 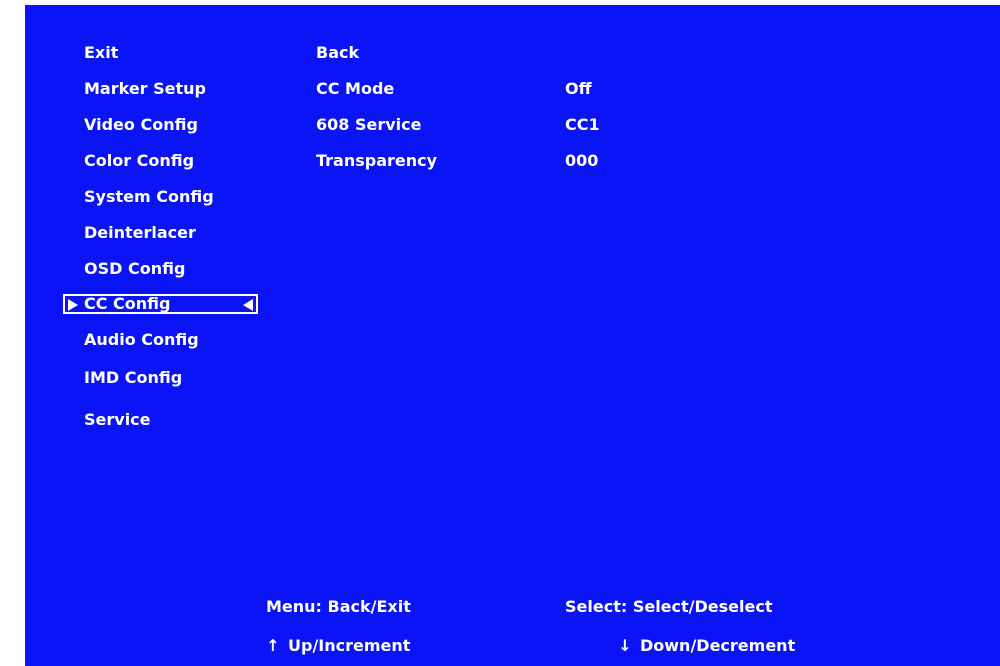 What do you see at coordinates (349, 645) in the screenshot?
I see `hint-up-label: Up/Increment` at bounding box center [349, 645].